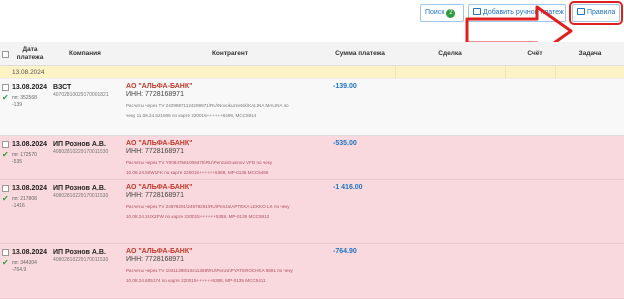  Describe the element at coordinates (345, 143) in the screenshot. I see `payment-sum: -535.00` at that location.